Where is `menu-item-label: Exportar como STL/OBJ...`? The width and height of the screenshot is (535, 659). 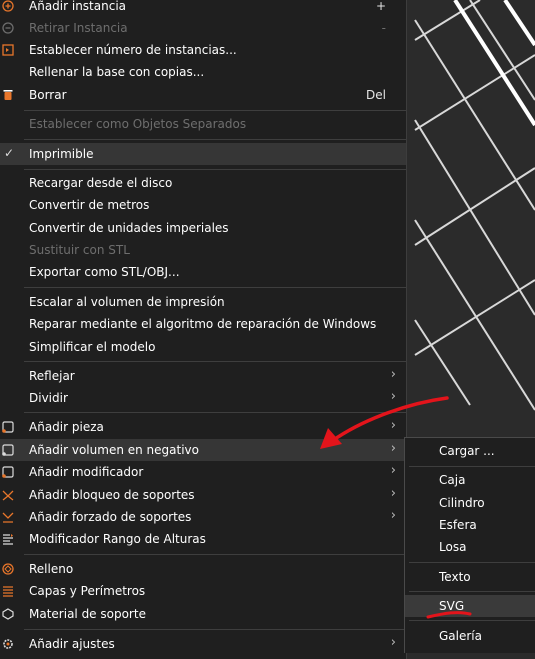
menu-item-label: Exportar como STL/OBJ... is located at coordinates (104, 272).